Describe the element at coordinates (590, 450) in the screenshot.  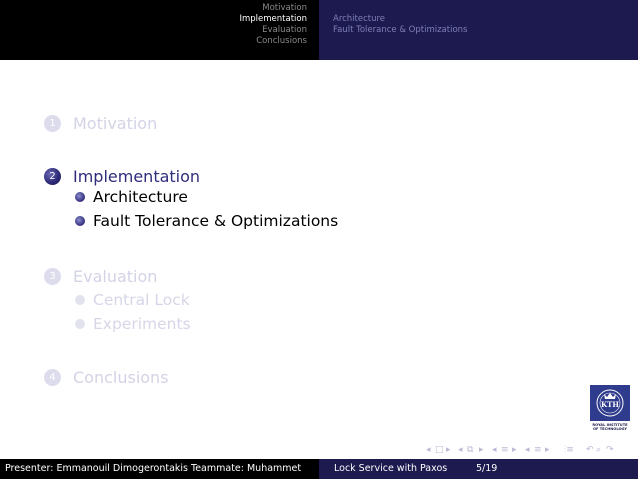
I see `undo-icon: ↶` at that location.